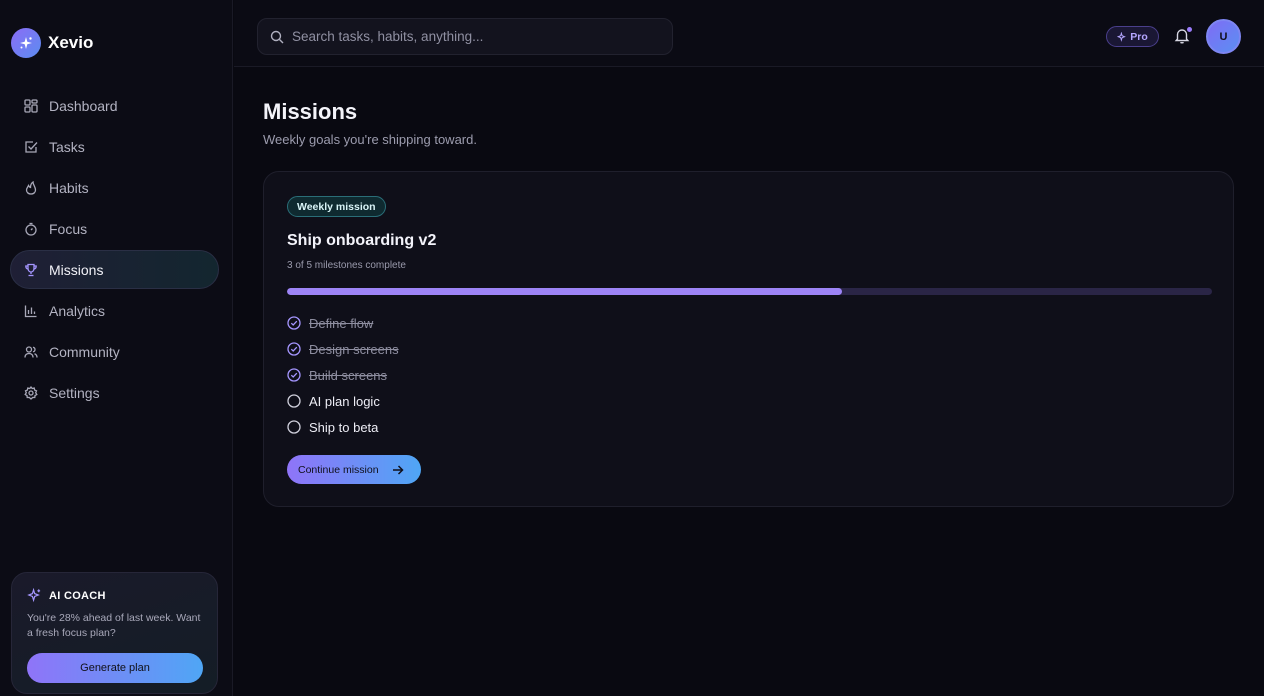 The width and height of the screenshot is (1264, 696). I want to click on sidebar-item-label: Missions, so click(76, 269).